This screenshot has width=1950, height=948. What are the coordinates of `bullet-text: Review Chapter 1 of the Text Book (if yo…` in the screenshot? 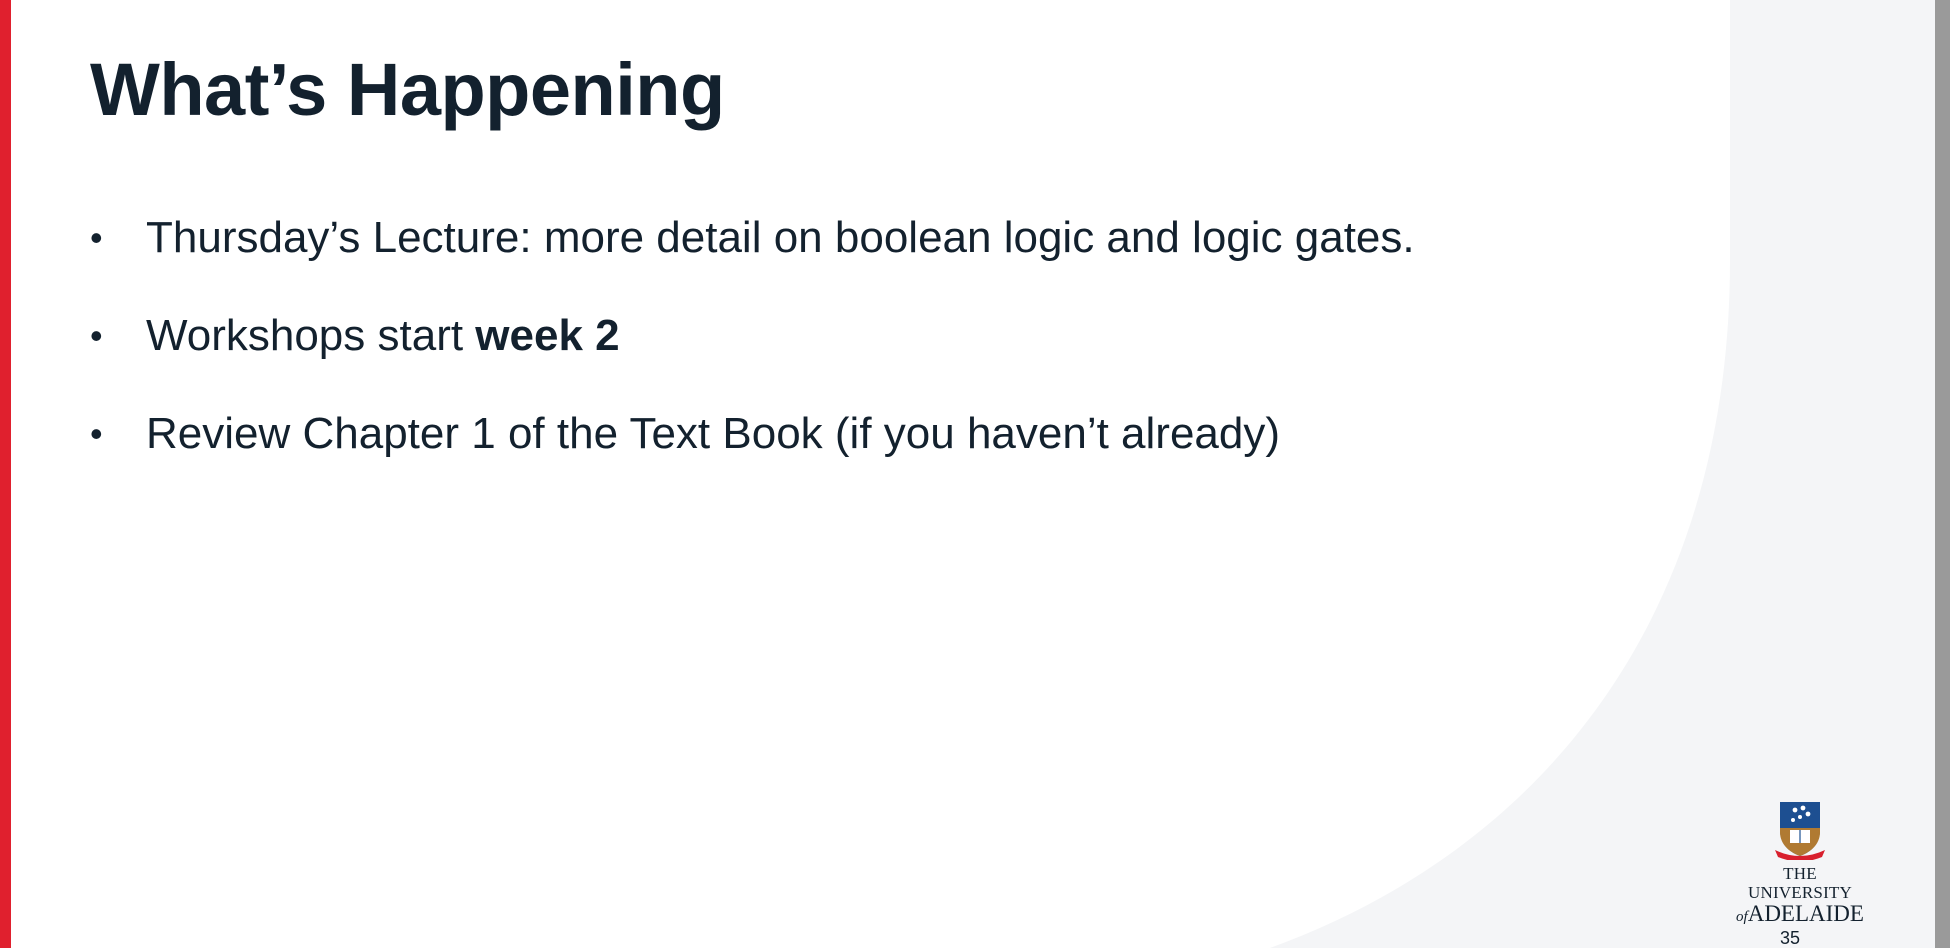 It's located at (713, 434).